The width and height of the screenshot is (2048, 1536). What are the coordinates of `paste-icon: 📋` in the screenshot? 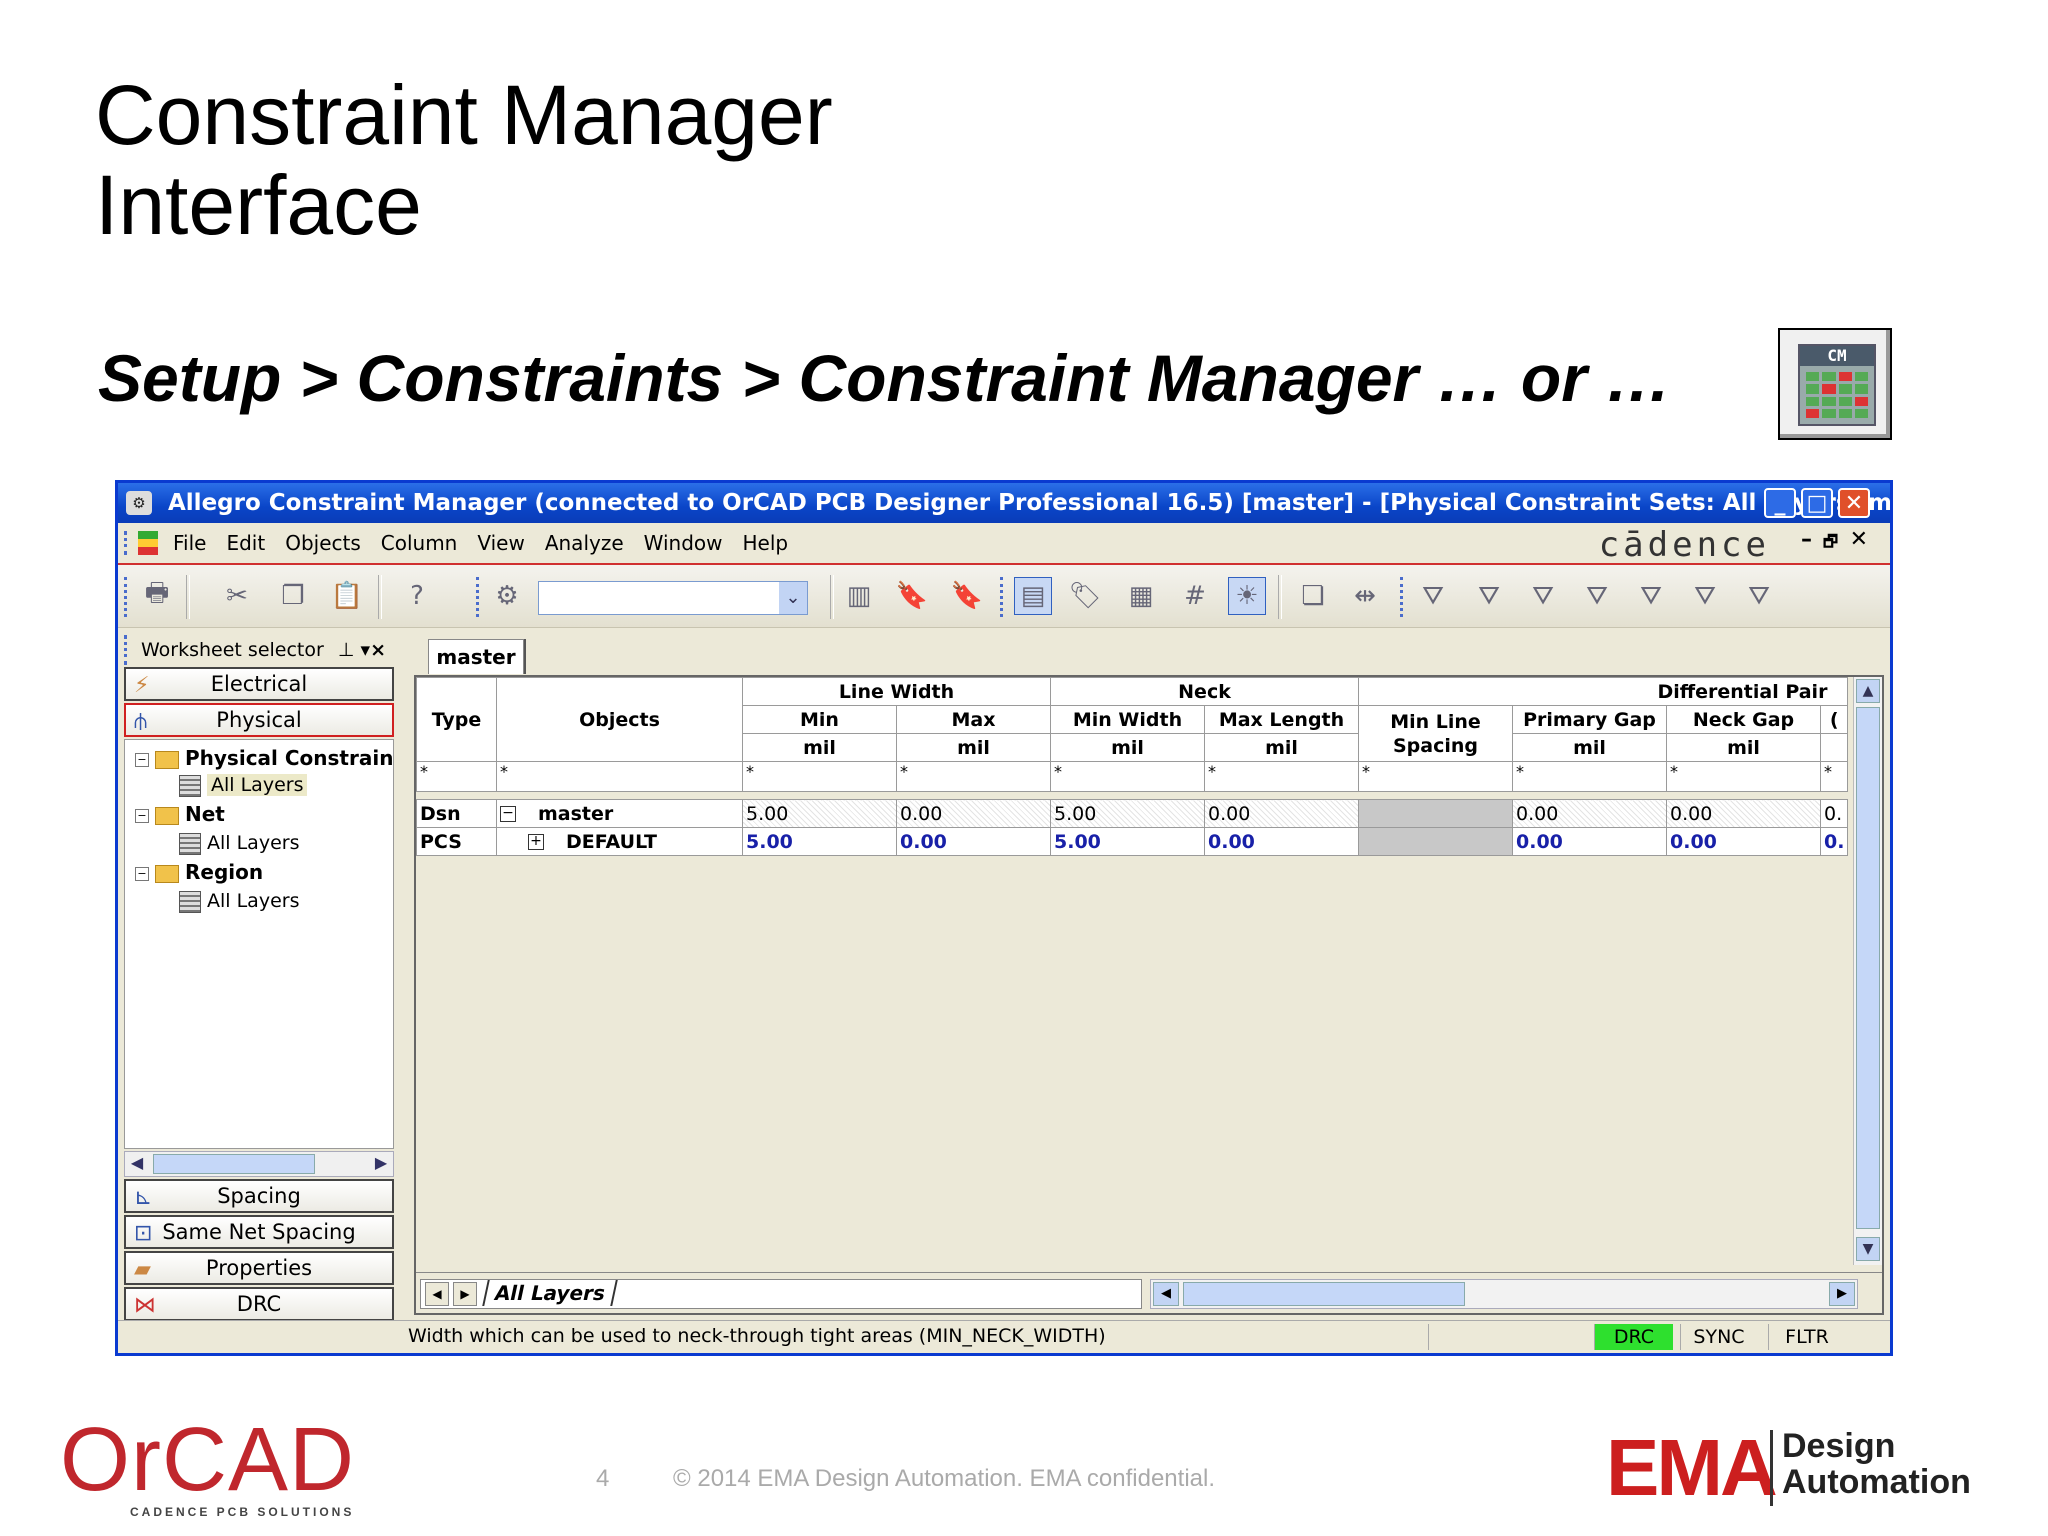 It's located at (347, 596).